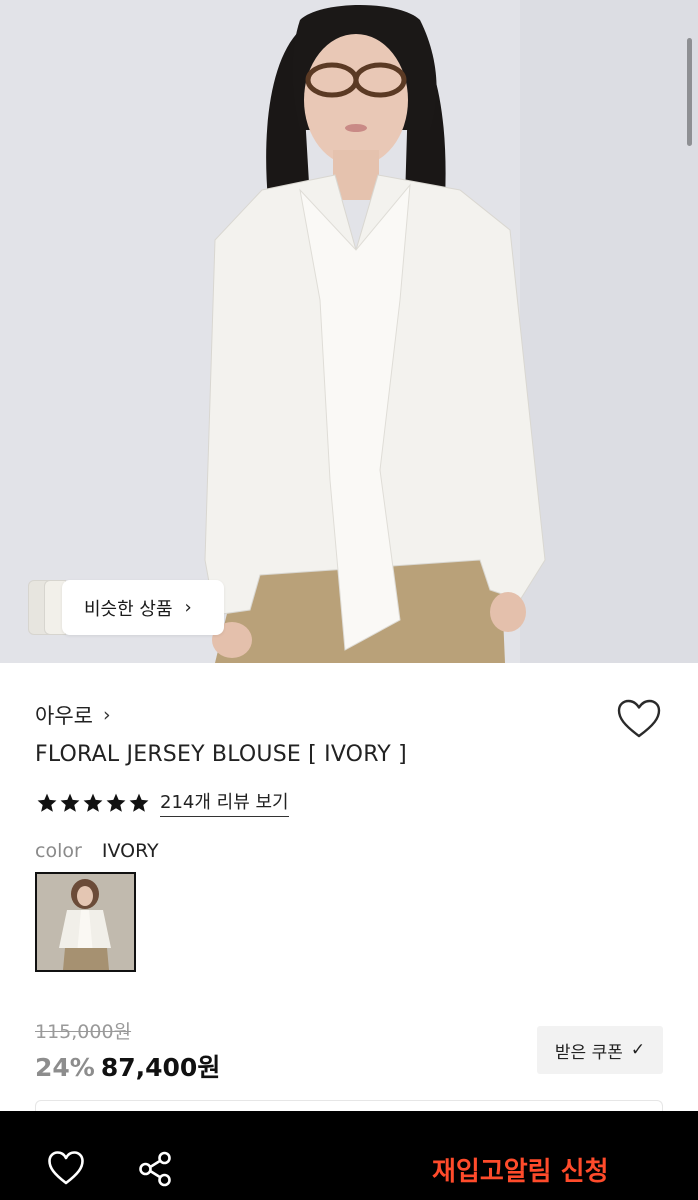  Describe the element at coordinates (520, 1169) in the screenshot. I see `restock-alert-button: 재입고알림 신청` at that location.